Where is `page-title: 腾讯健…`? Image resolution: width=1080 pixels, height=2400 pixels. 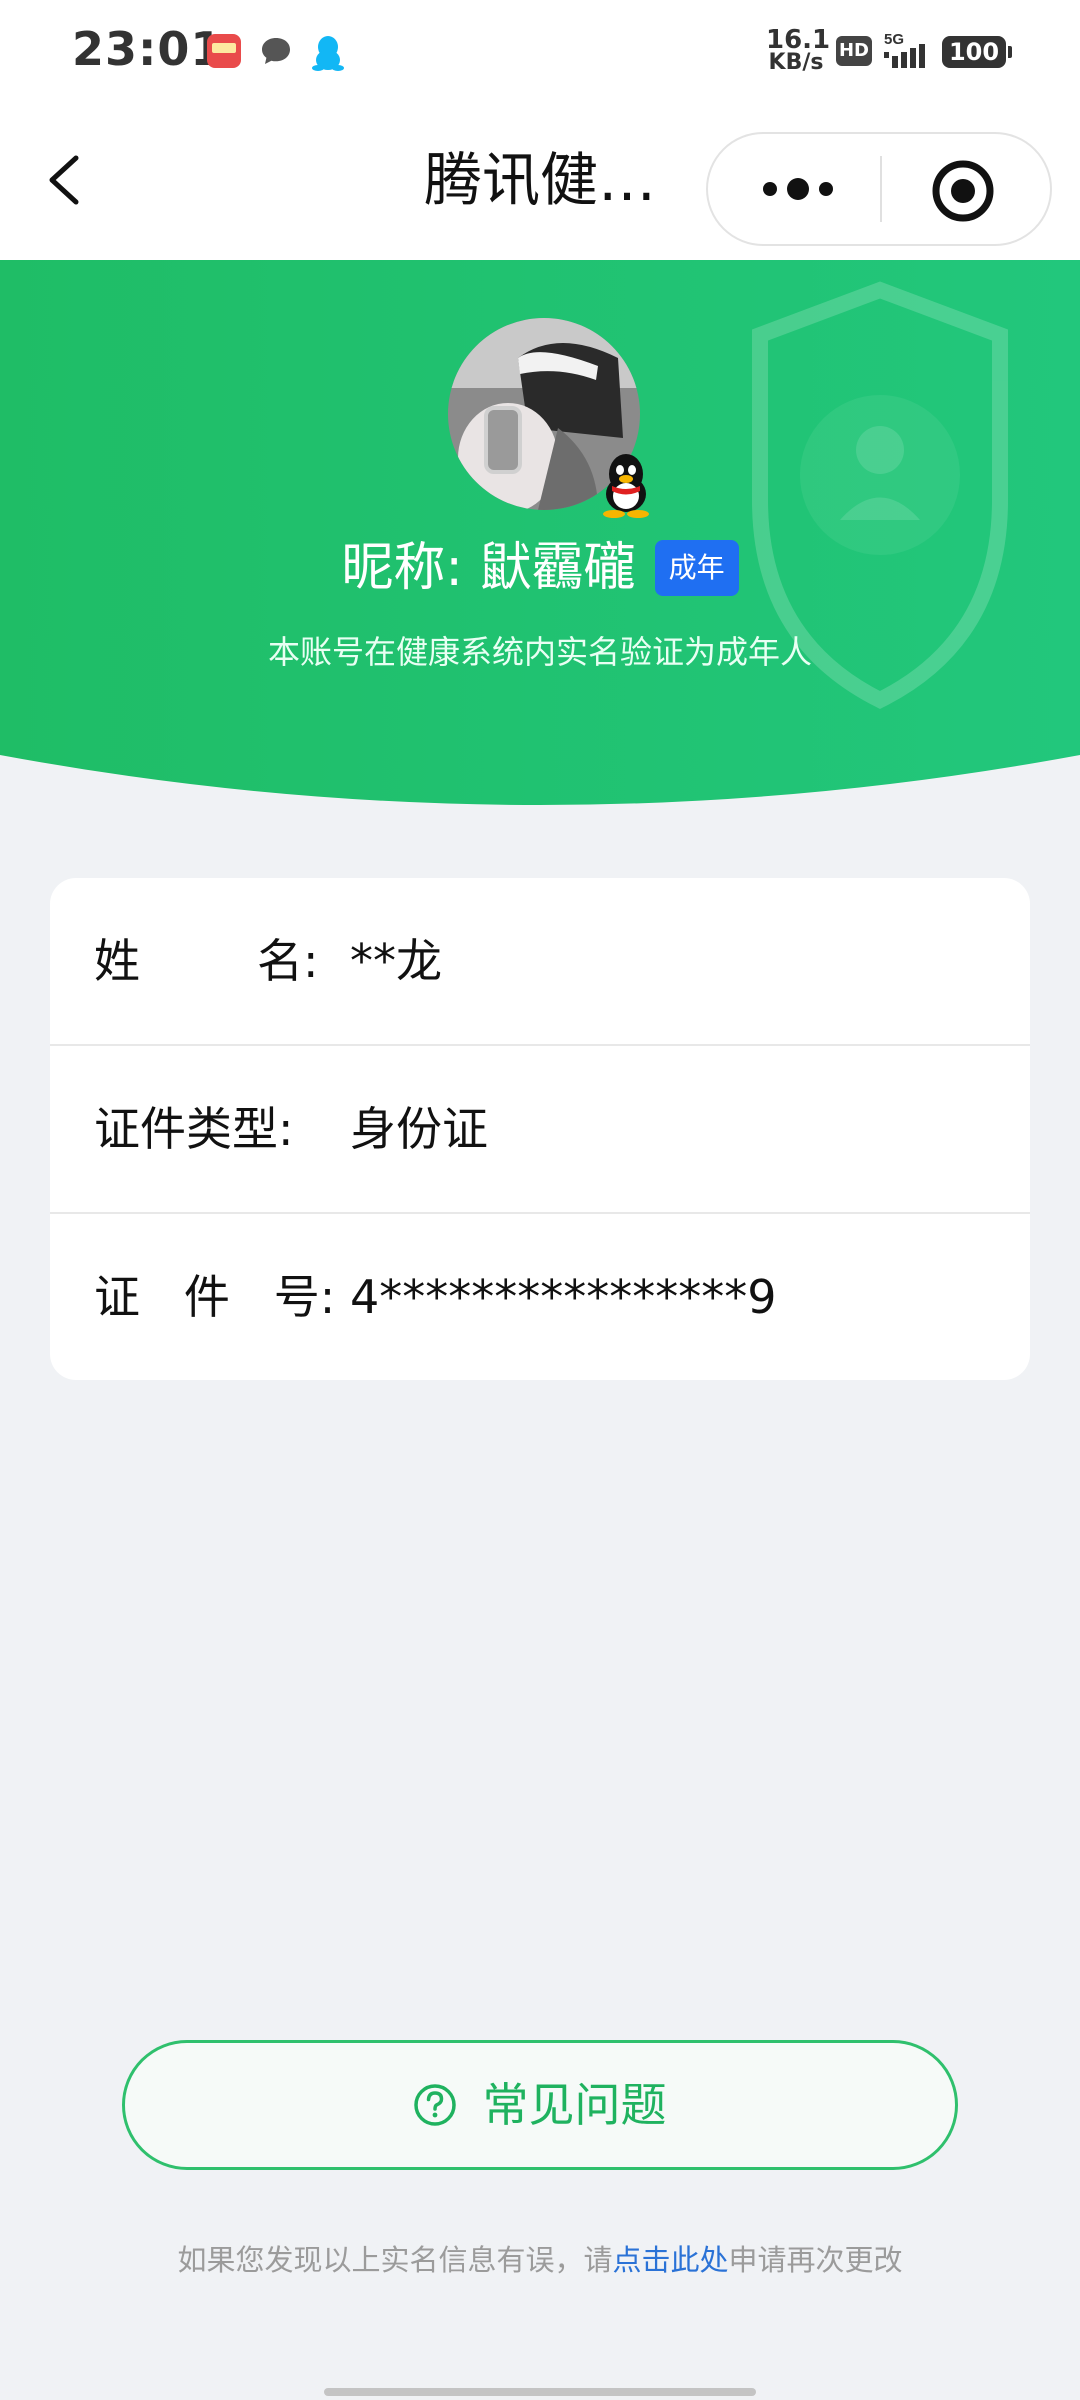
page-title: 腾讯健… is located at coordinates (539, 180).